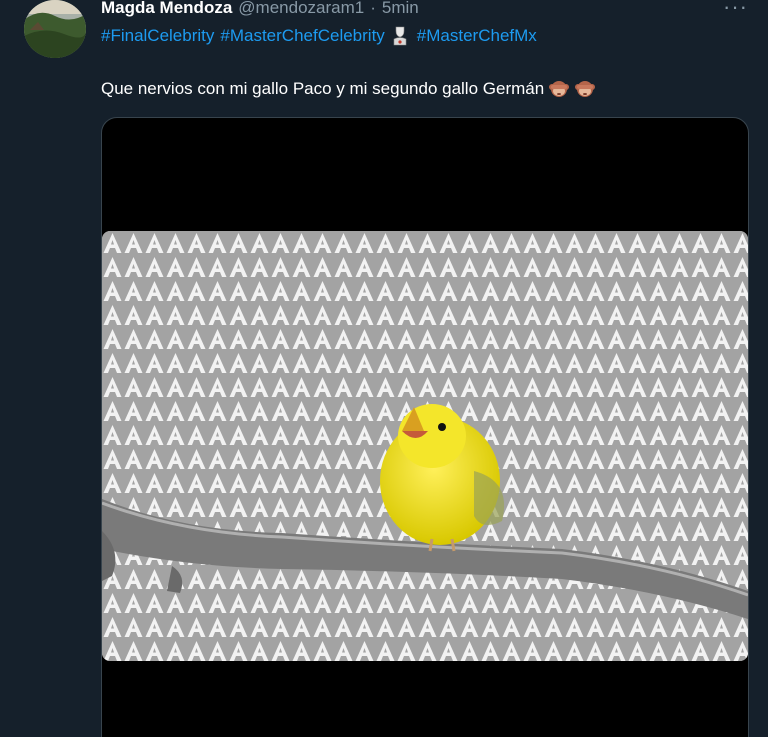 This screenshot has height=737, width=768. What do you see at coordinates (735, 10) in the screenshot?
I see `more-options-button: ···` at bounding box center [735, 10].